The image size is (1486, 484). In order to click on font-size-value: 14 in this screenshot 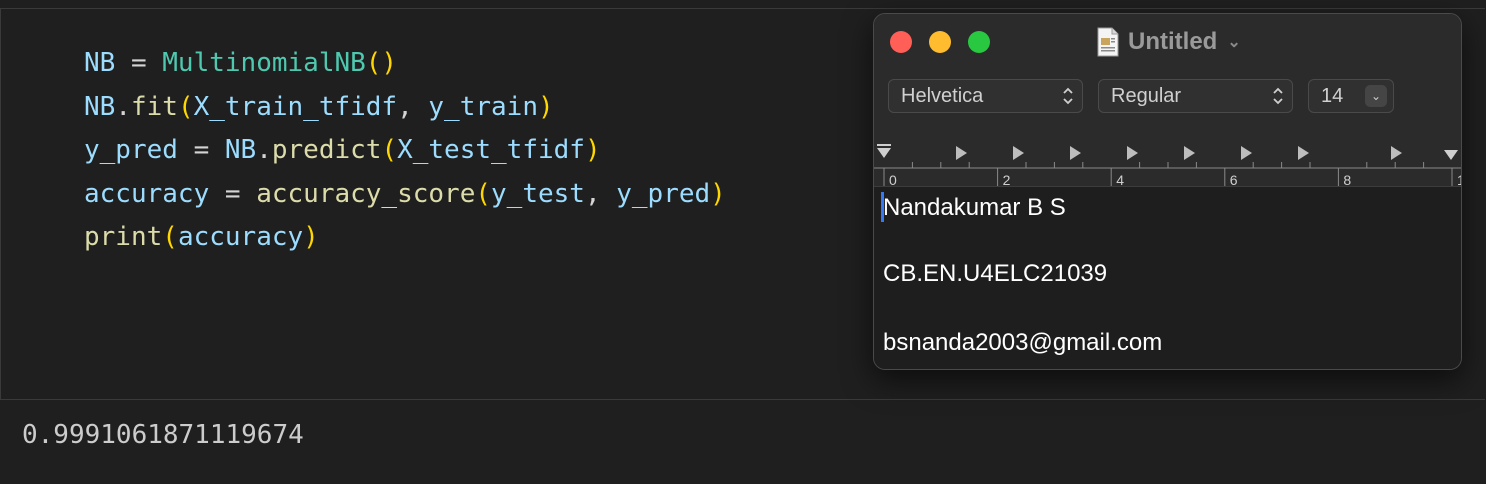, I will do `click(1332, 95)`.